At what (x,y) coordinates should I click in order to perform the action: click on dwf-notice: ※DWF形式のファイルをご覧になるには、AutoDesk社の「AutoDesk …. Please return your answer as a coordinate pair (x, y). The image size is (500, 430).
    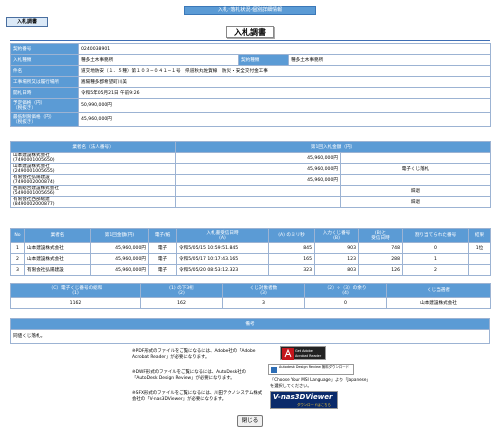
    Looking at the image, I should click on (189, 375).